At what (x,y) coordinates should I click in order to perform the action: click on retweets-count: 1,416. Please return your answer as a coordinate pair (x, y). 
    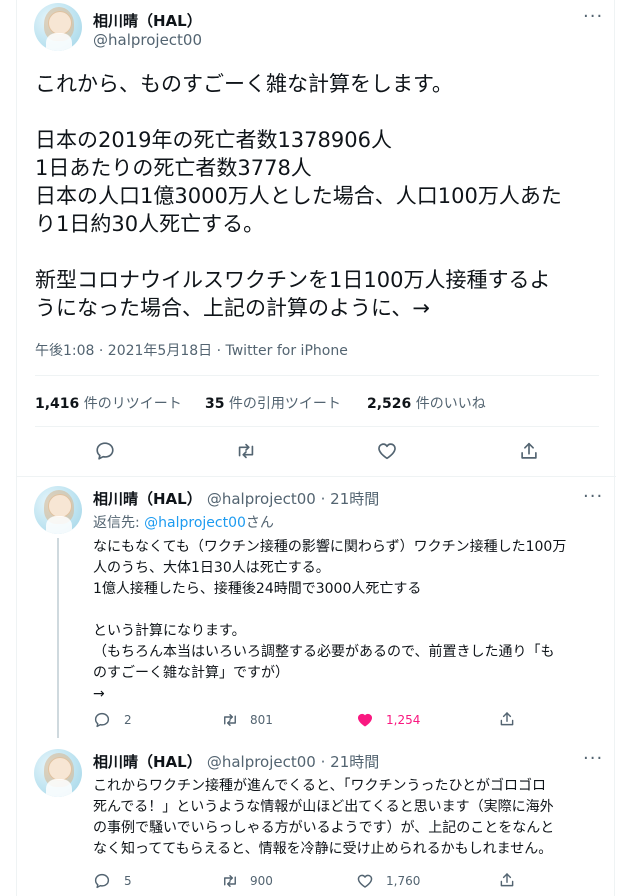
    Looking at the image, I should click on (57, 404).